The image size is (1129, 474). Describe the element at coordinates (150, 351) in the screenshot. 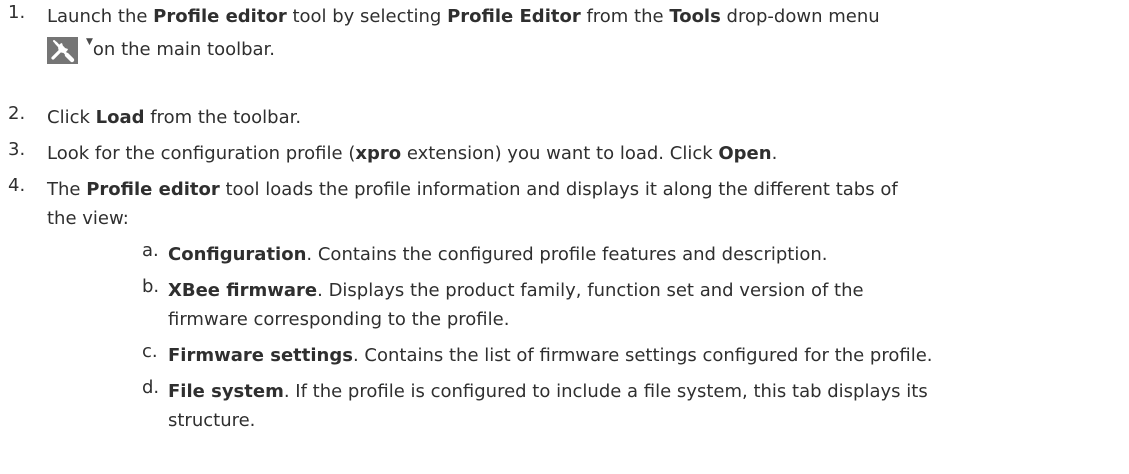

I see `sub-item-letter: c.` at that location.